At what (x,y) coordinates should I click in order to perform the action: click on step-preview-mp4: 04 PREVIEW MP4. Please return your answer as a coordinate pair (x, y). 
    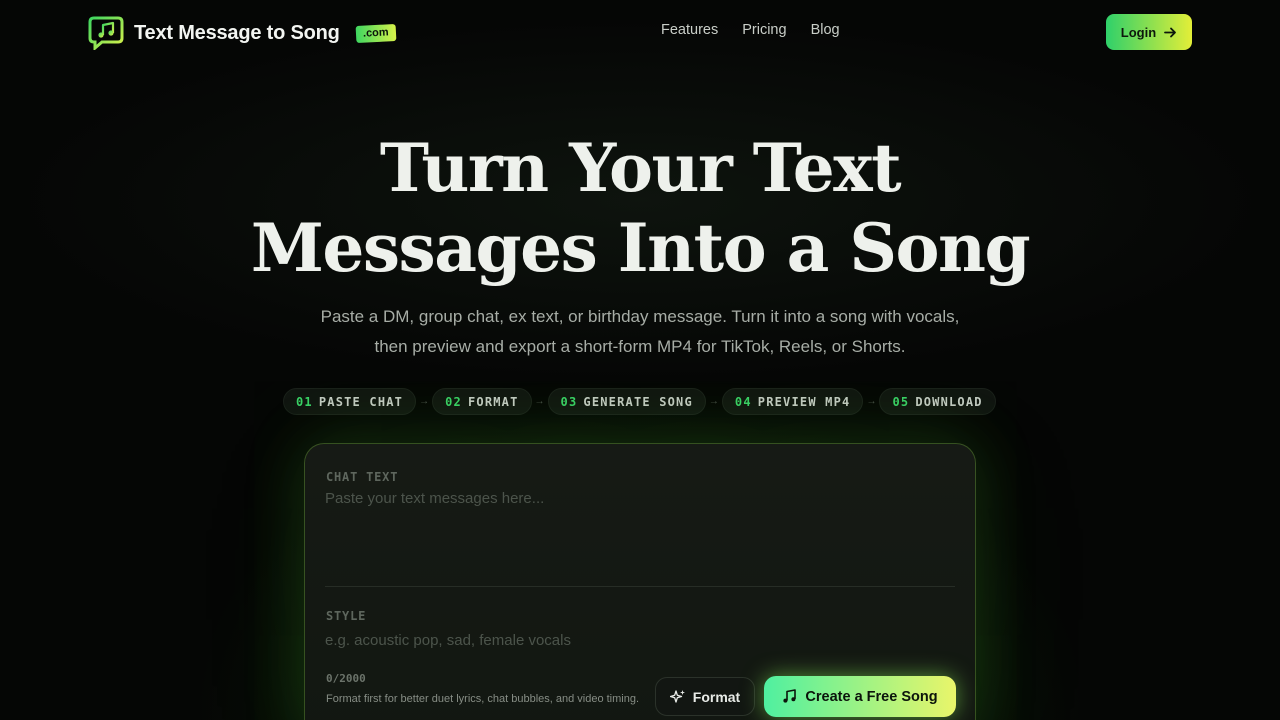
    Looking at the image, I should click on (792, 401).